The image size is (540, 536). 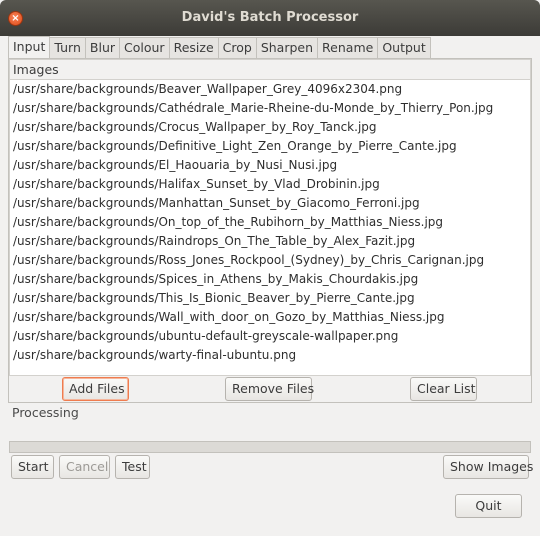 I want to click on start-button: Start, so click(x=32, y=467).